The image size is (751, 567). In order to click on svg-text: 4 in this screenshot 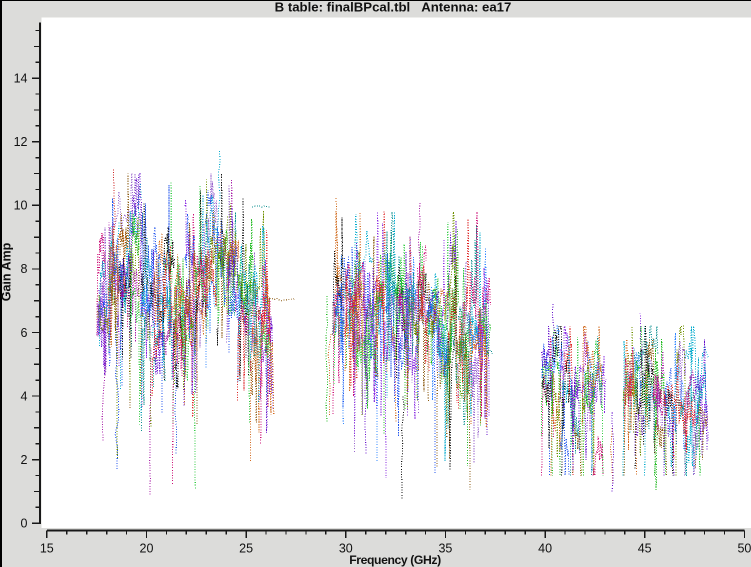, I will do `click(24, 396)`.